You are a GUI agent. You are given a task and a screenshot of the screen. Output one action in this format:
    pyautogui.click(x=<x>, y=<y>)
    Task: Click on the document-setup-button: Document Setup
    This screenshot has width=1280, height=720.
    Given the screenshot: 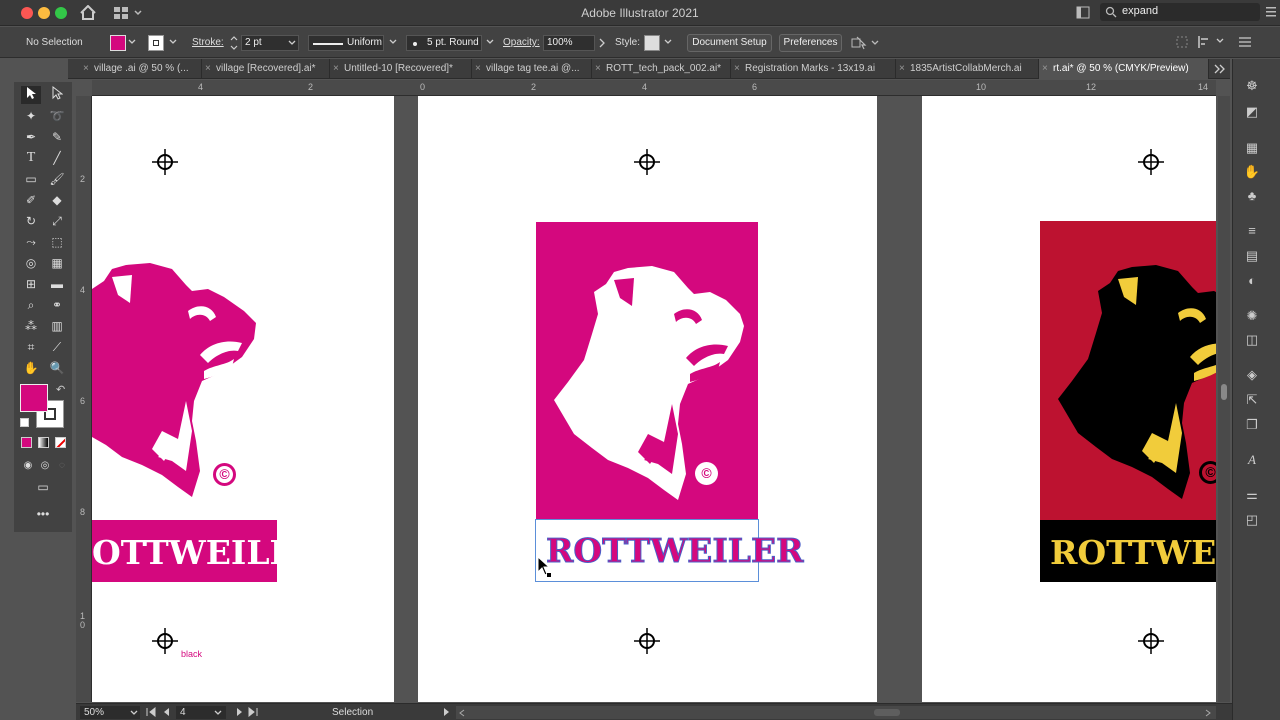 What is the action you would take?
    pyautogui.click(x=729, y=43)
    